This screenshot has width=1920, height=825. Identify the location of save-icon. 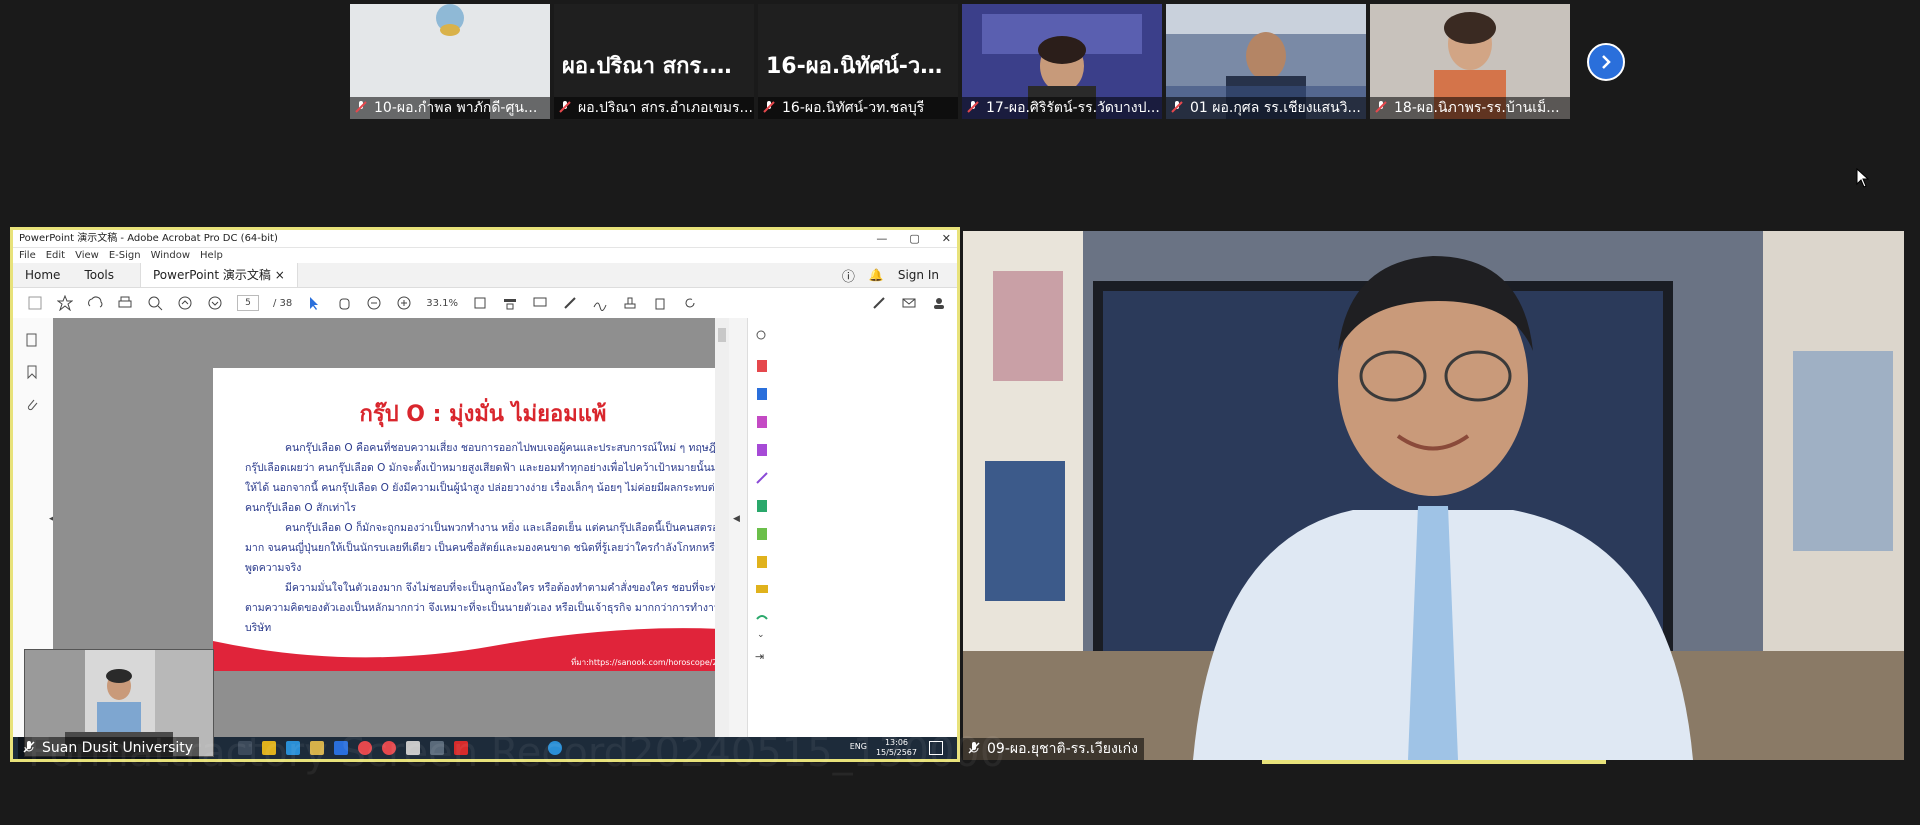
(35, 303).